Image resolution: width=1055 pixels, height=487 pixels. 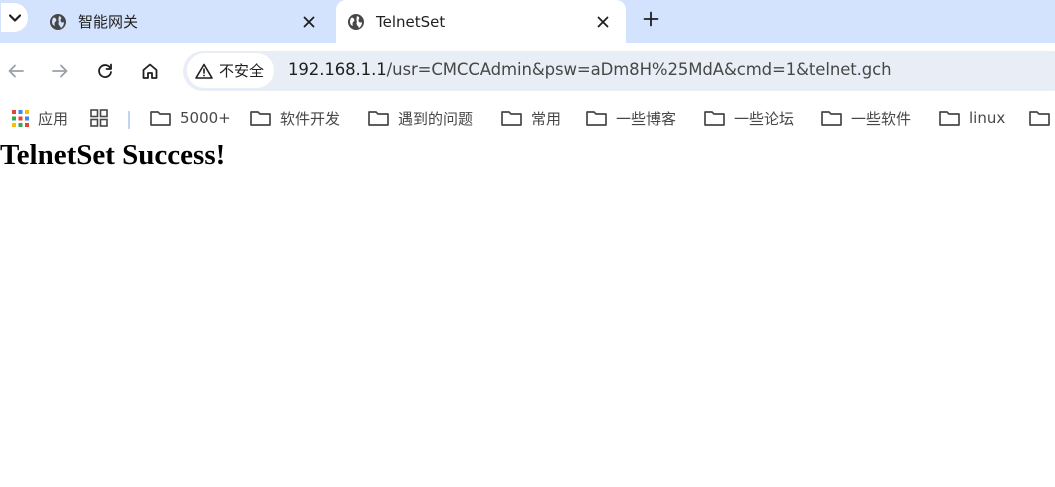 I want to click on warning-icon, so click(x=204, y=71).